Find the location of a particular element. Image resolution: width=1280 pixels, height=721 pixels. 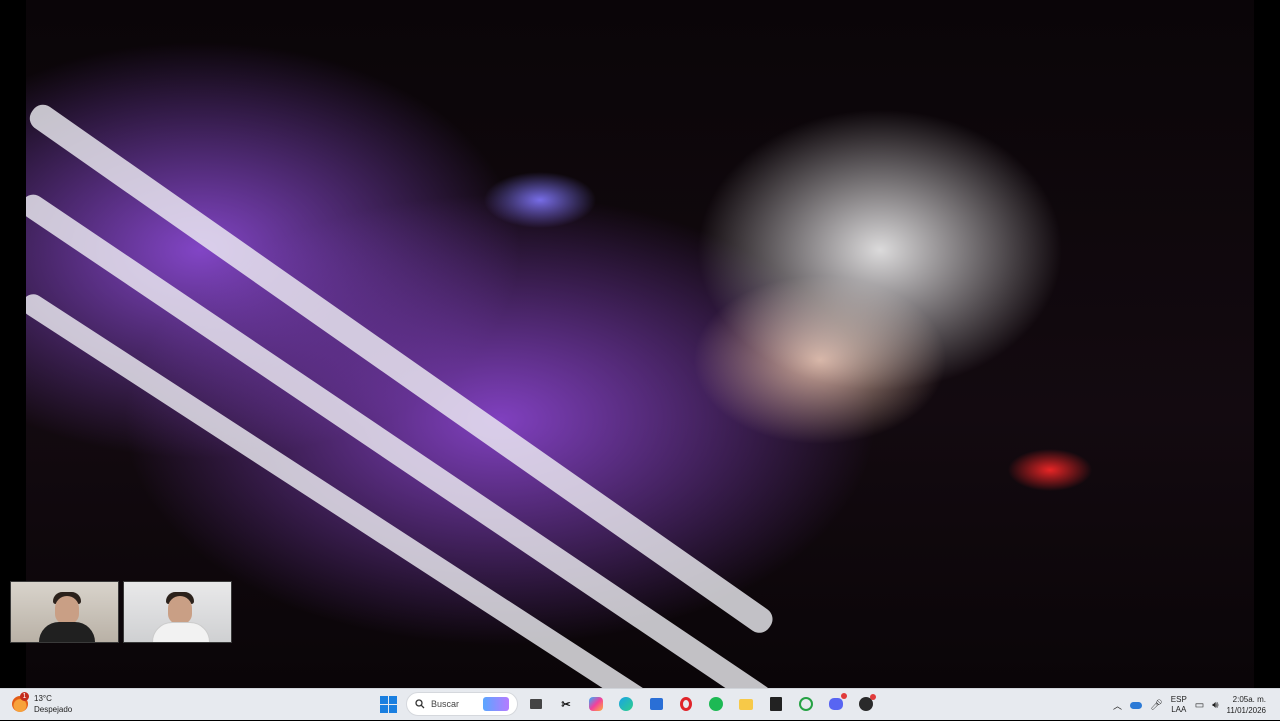

chevron-up-icon: ︿ is located at coordinates (1117, 705).